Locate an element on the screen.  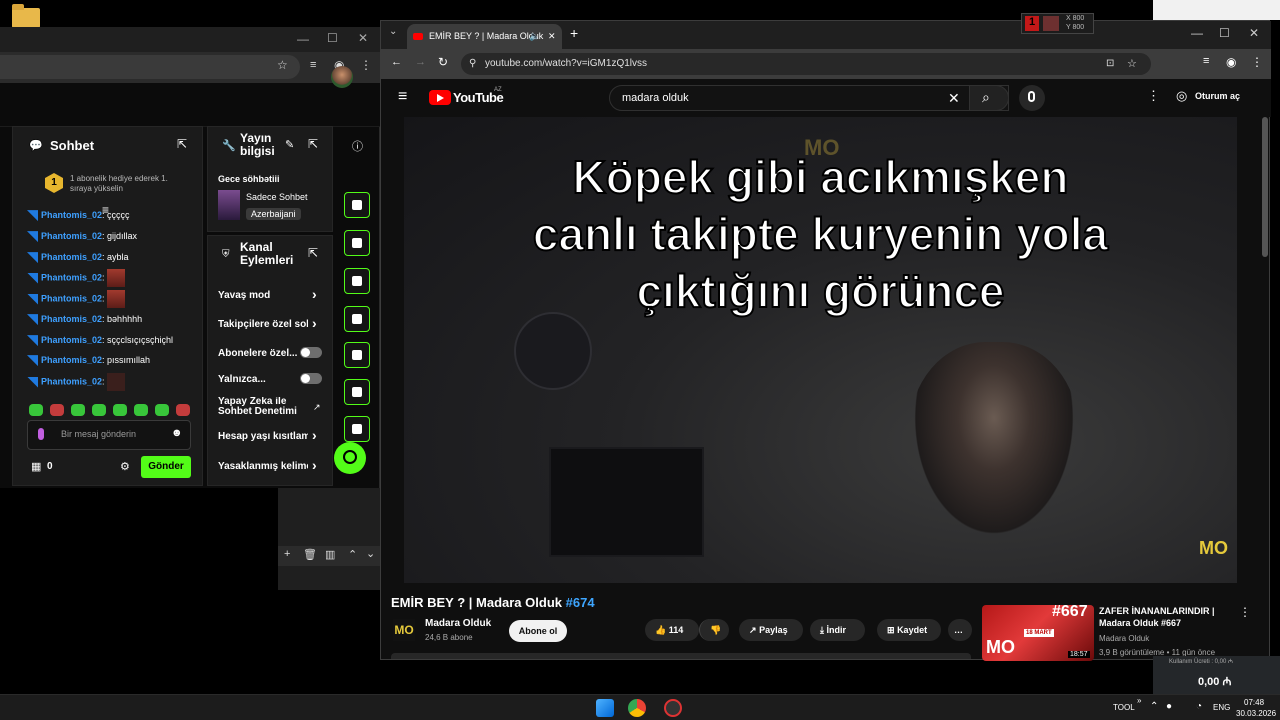
slow-mode-row: Yavaş mod is located at coordinates (263, 295).